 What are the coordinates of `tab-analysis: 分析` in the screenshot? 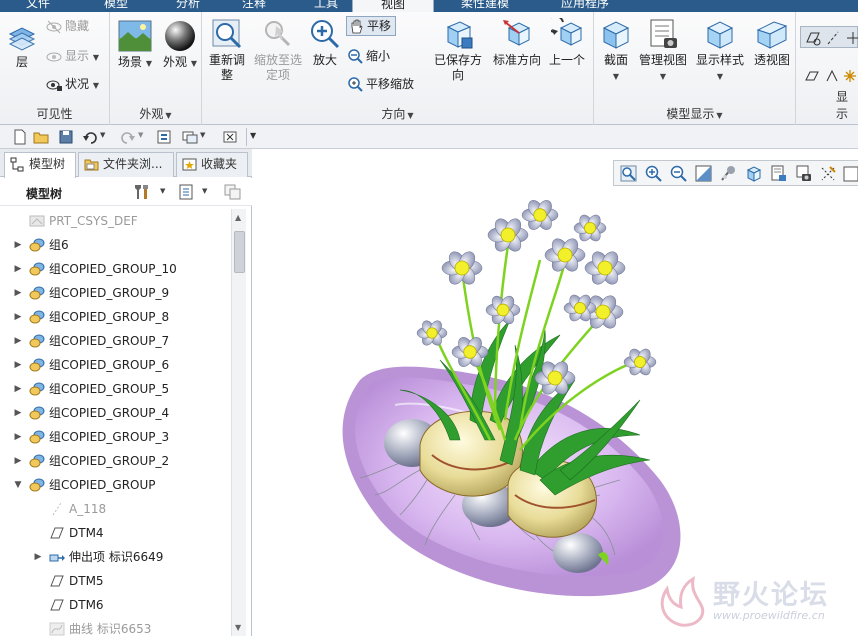 It's located at (188, 6).